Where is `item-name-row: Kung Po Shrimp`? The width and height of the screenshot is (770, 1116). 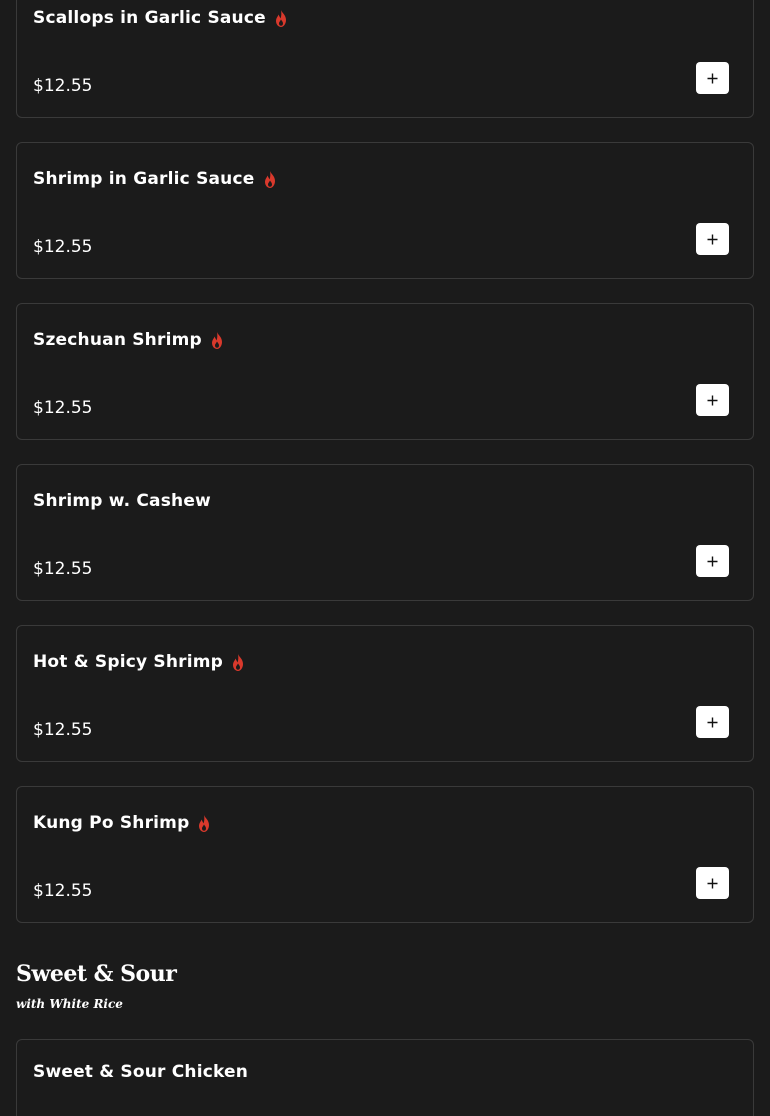
item-name-row: Kung Po Shrimp is located at coordinates (122, 823).